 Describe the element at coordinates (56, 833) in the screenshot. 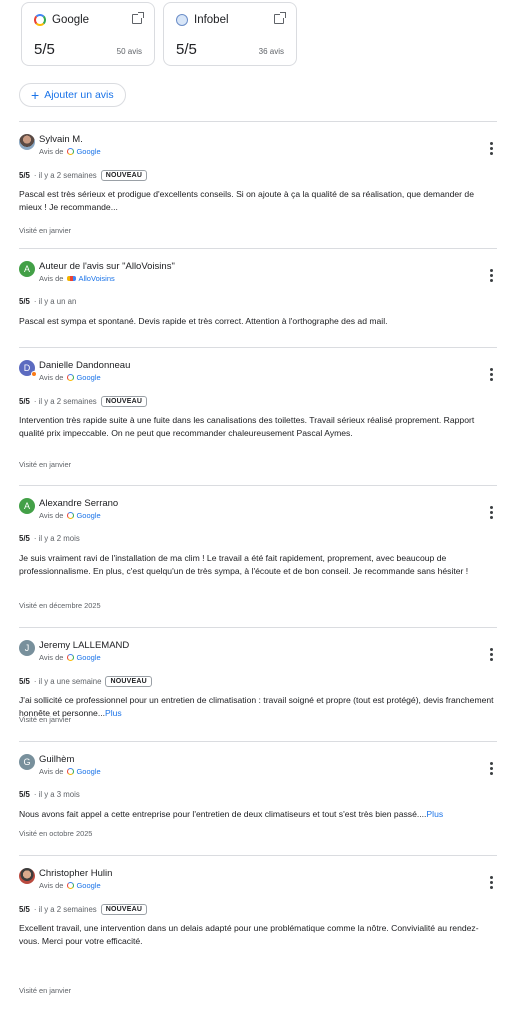

I see `visit-date: Visité en octobre 2025` at that location.